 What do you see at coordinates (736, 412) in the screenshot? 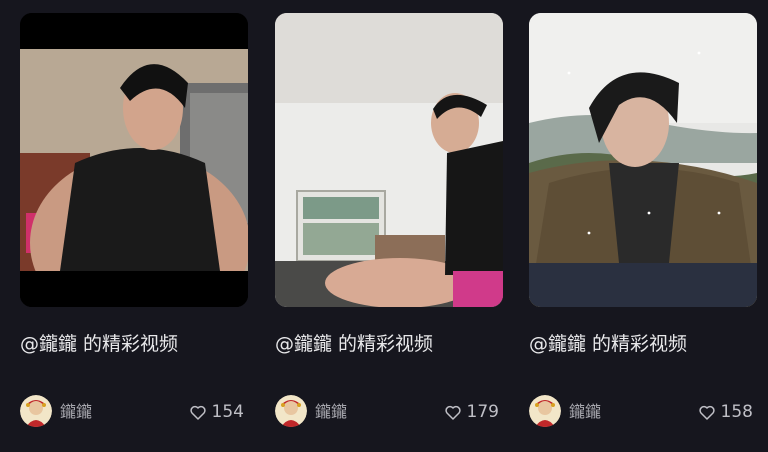
I see `like-count-value: 158` at bounding box center [736, 412].